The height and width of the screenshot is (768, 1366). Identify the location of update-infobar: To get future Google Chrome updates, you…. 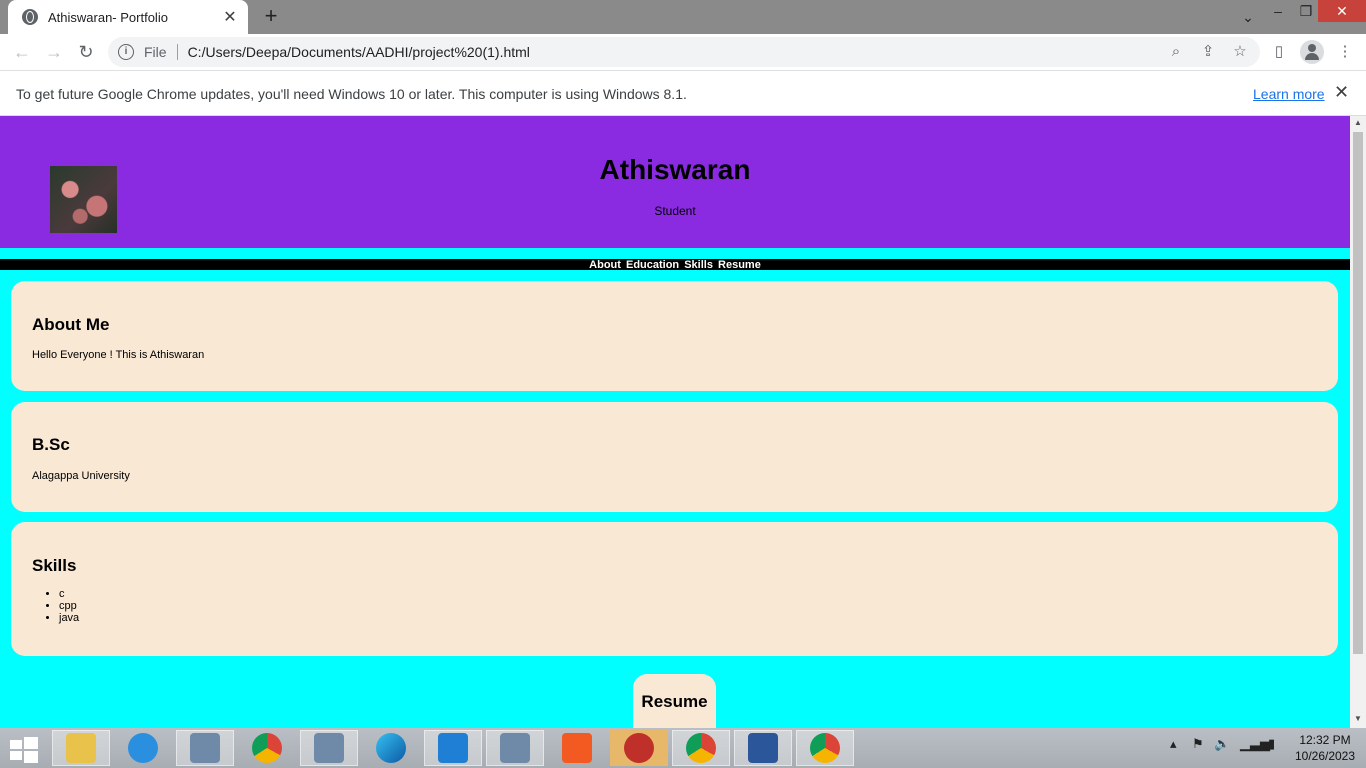
(683, 93).